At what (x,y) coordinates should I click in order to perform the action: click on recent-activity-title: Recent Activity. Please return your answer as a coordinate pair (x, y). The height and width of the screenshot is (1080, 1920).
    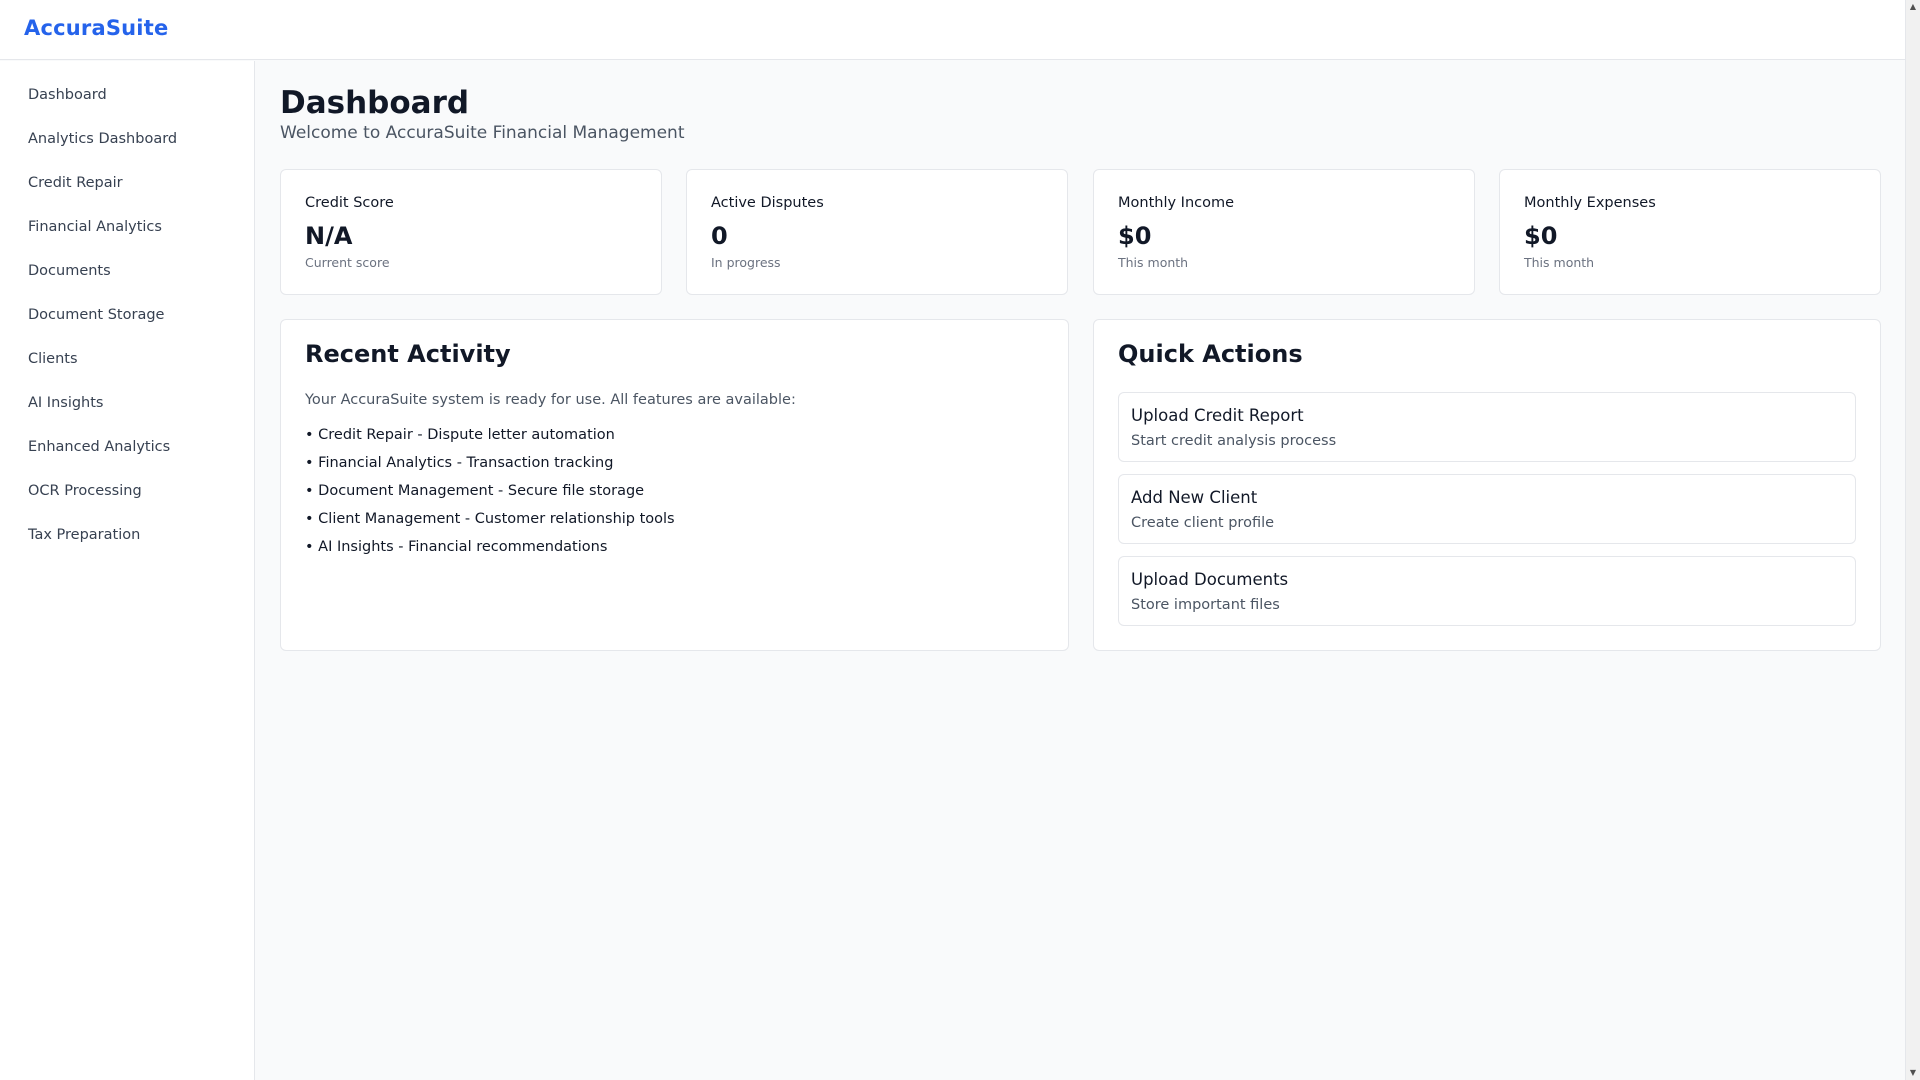
    Looking at the image, I should click on (408, 354).